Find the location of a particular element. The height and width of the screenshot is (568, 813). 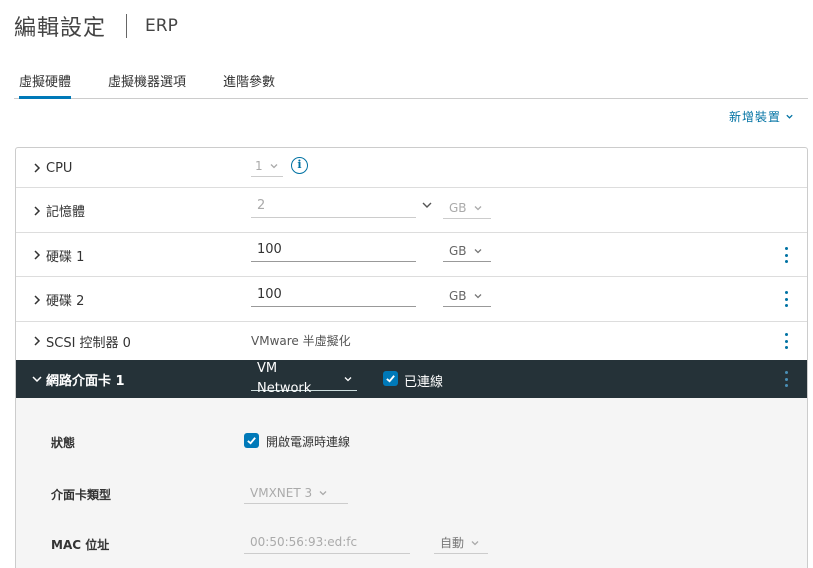

memory-expander: 記憶體 is located at coordinates (57, 210).